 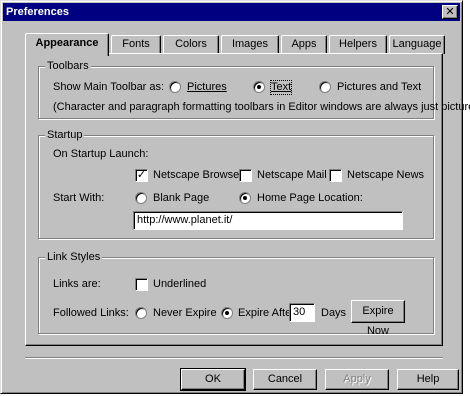 I want to click on cancel-button: Cancel, so click(x=285, y=379).